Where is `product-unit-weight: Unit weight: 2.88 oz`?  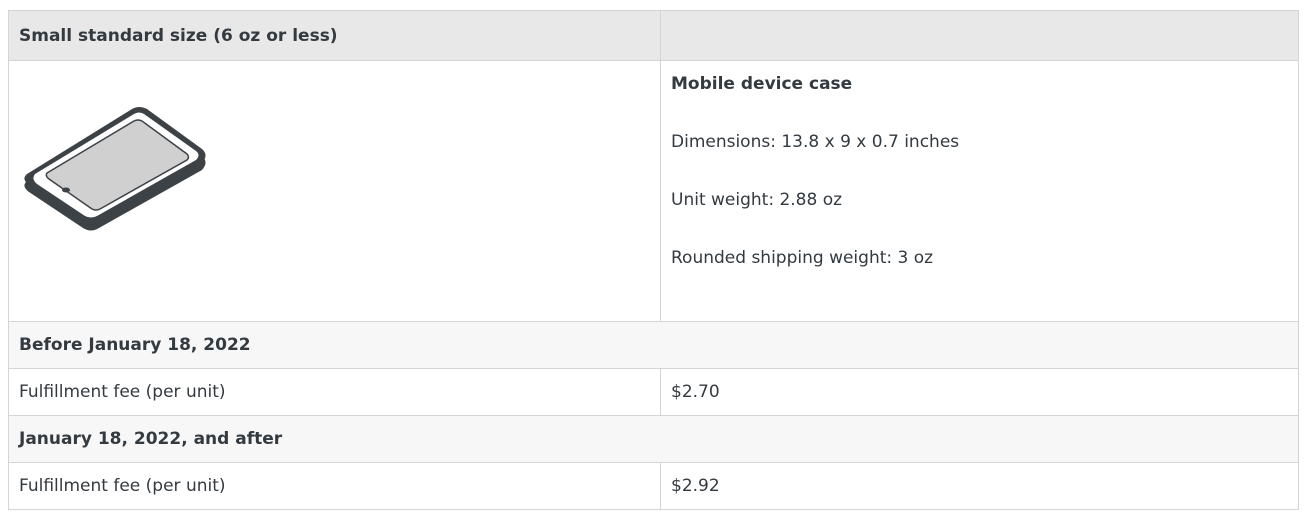 product-unit-weight: Unit weight: 2.88 oz is located at coordinates (757, 200).